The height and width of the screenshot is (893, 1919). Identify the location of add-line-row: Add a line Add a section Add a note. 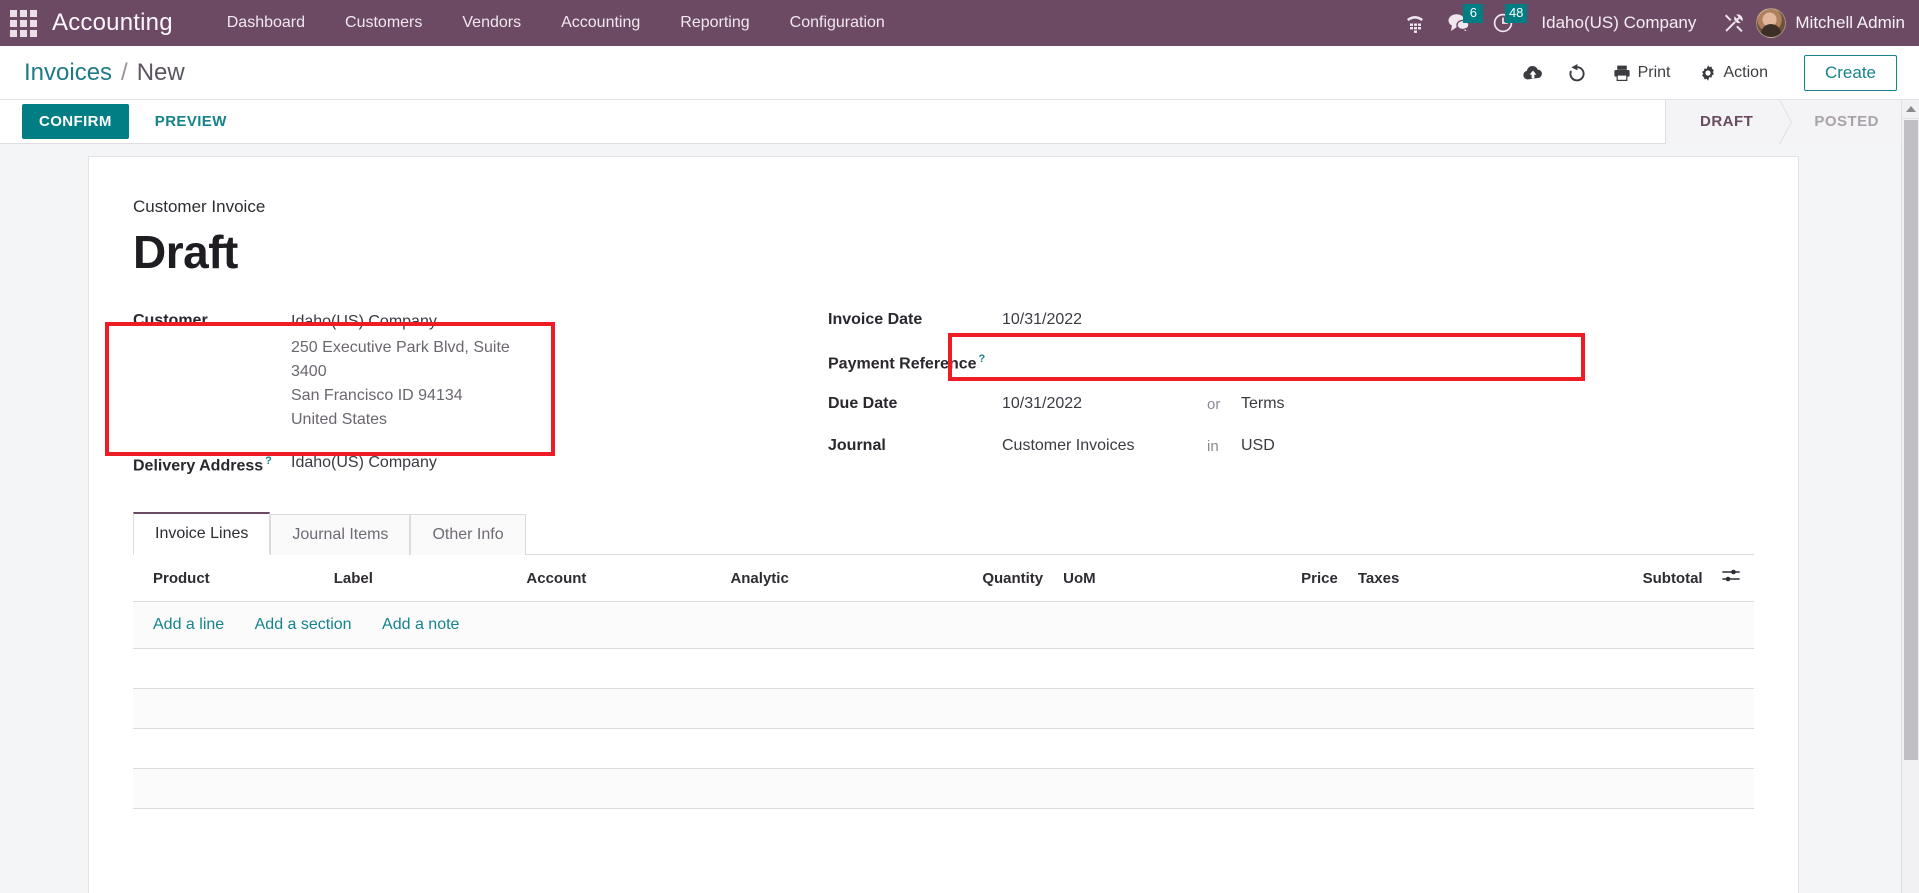
(943, 625).